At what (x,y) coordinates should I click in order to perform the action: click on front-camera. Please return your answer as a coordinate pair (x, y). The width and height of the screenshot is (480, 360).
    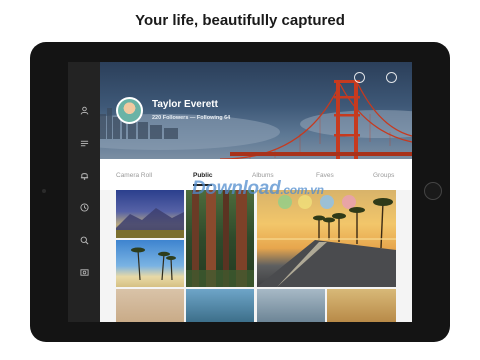
    Looking at the image, I should click on (44, 191).